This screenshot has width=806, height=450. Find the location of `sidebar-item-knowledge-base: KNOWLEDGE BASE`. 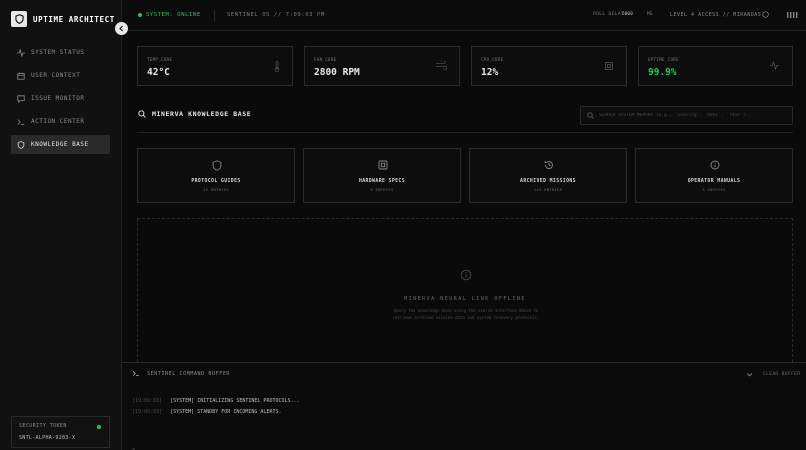

sidebar-item-knowledge-base: KNOWLEDGE BASE is located at coordinates (60, 144).